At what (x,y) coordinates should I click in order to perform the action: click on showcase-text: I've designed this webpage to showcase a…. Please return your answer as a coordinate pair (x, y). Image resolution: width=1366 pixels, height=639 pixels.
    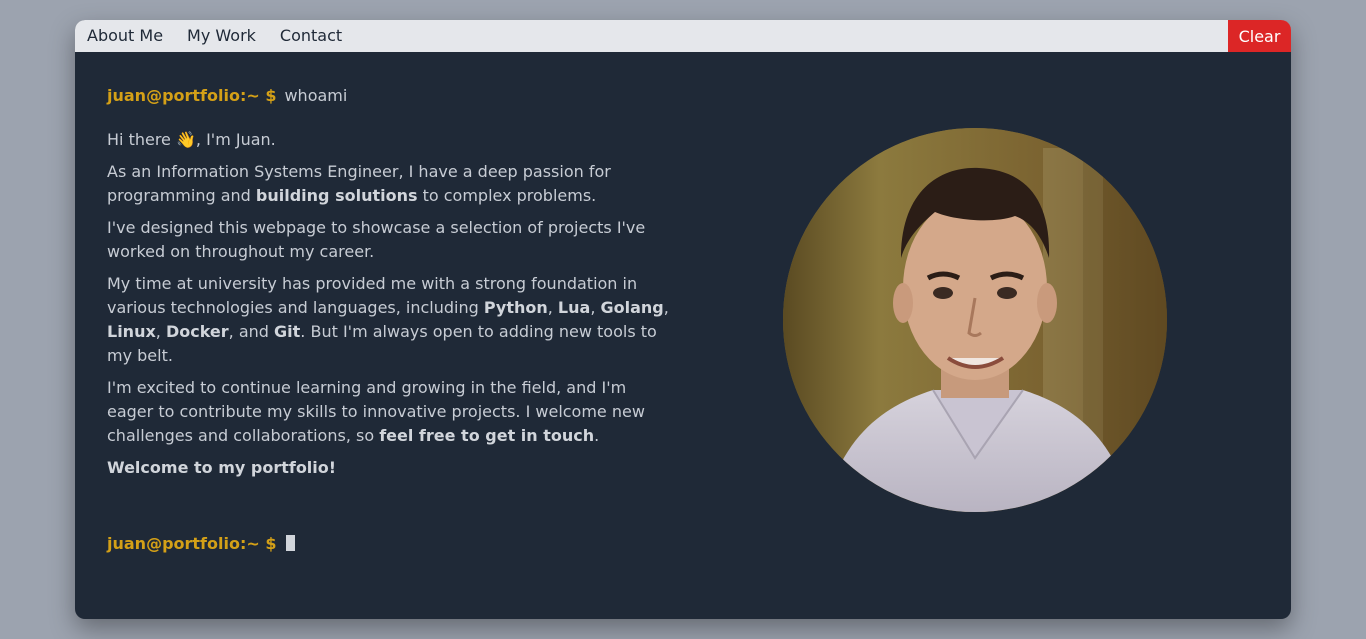
    Looking at the image, I should click on (376, 239).